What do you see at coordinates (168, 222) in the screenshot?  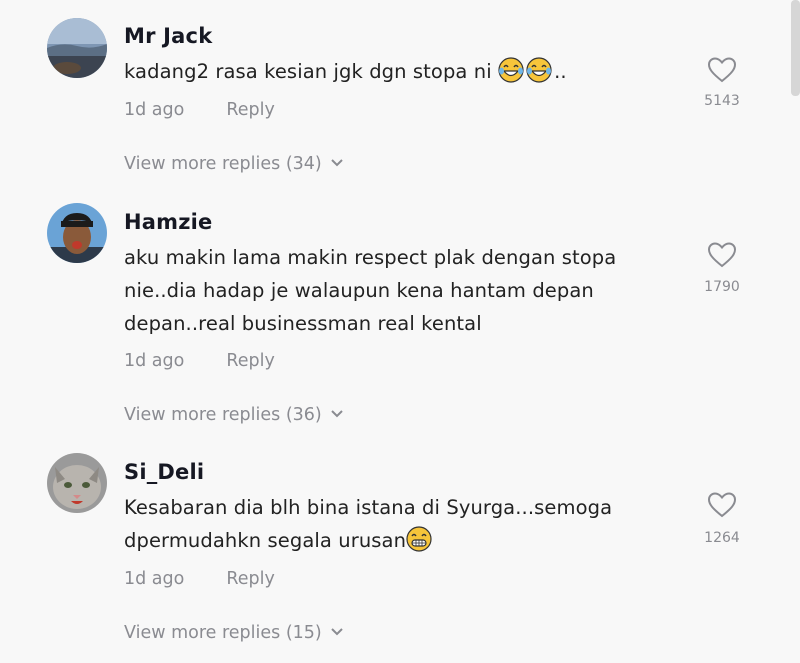 I see `comment-username: Hamzie` at bounding box center [168, 222].